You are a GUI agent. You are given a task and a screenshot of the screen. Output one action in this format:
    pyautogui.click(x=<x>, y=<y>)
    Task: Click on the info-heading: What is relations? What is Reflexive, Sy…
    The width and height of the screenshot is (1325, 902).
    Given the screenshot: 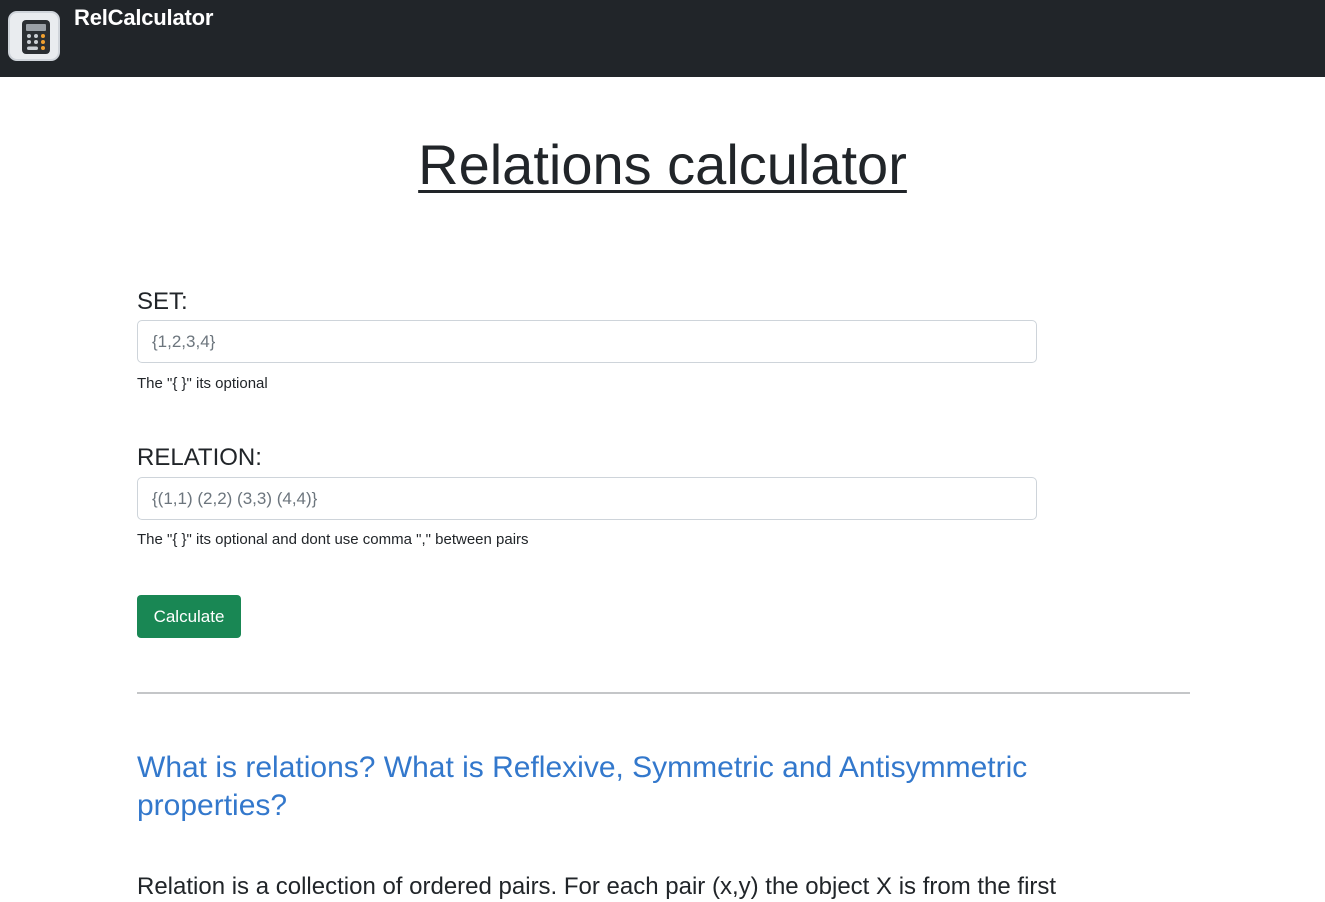 What is the action you would take?
    pyautogui.click(x=582, y=786)
    